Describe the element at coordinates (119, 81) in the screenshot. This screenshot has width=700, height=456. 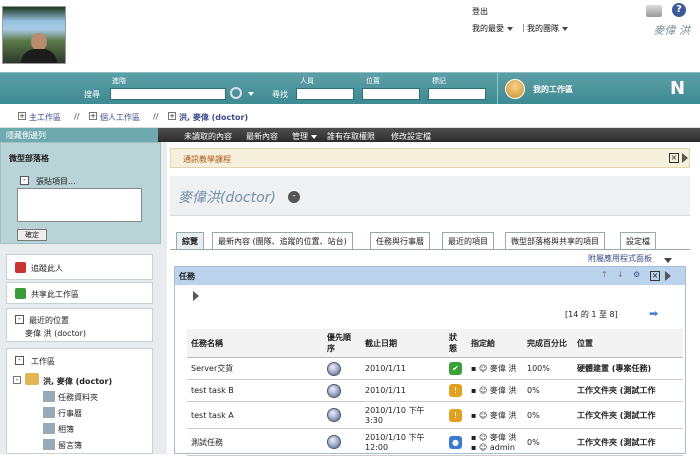
I see `advanced-search-link: 進階` at that location.